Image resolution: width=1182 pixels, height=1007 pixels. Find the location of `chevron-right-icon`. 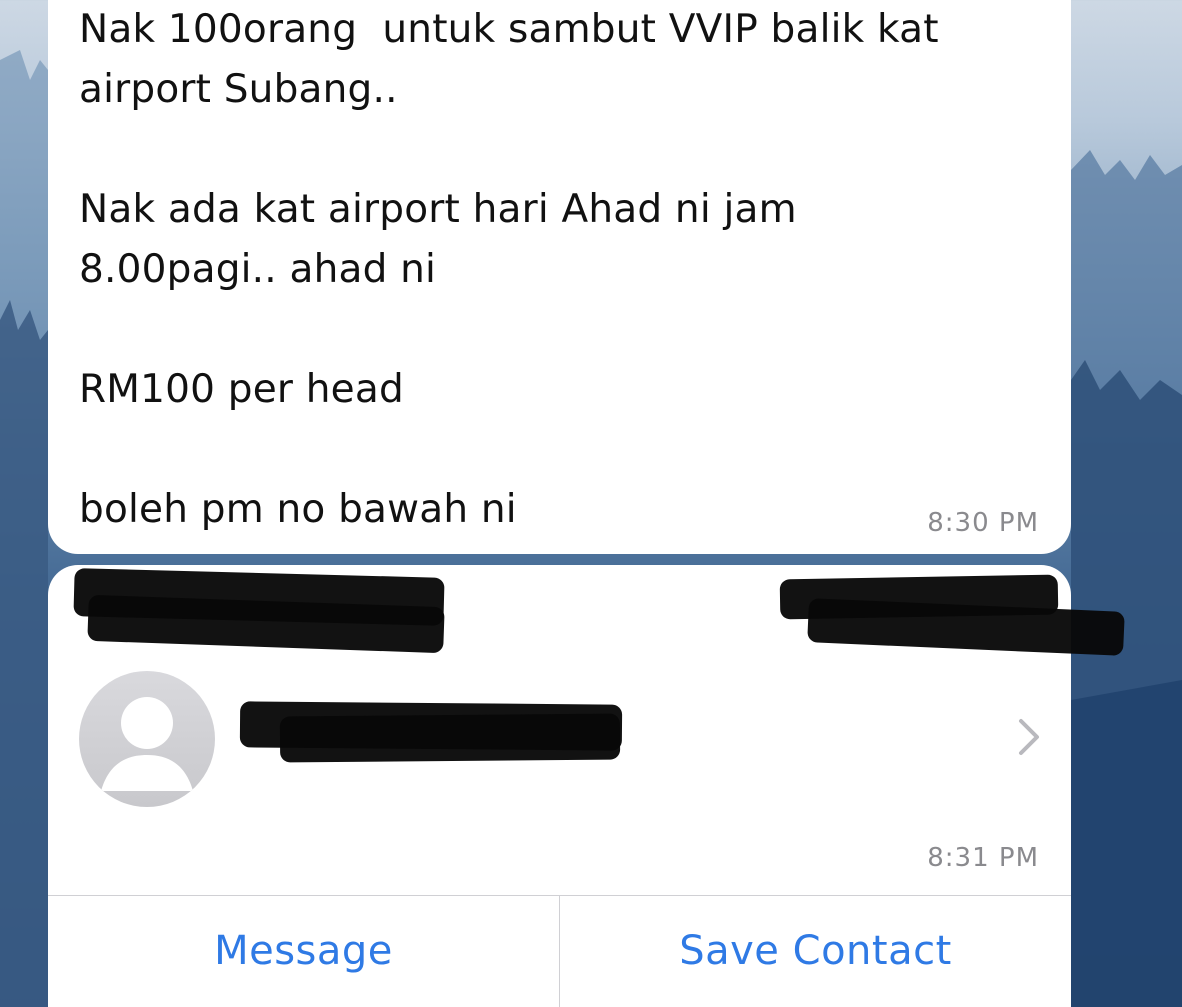

chevron-right-icon is located at coordinates (1029, 737).